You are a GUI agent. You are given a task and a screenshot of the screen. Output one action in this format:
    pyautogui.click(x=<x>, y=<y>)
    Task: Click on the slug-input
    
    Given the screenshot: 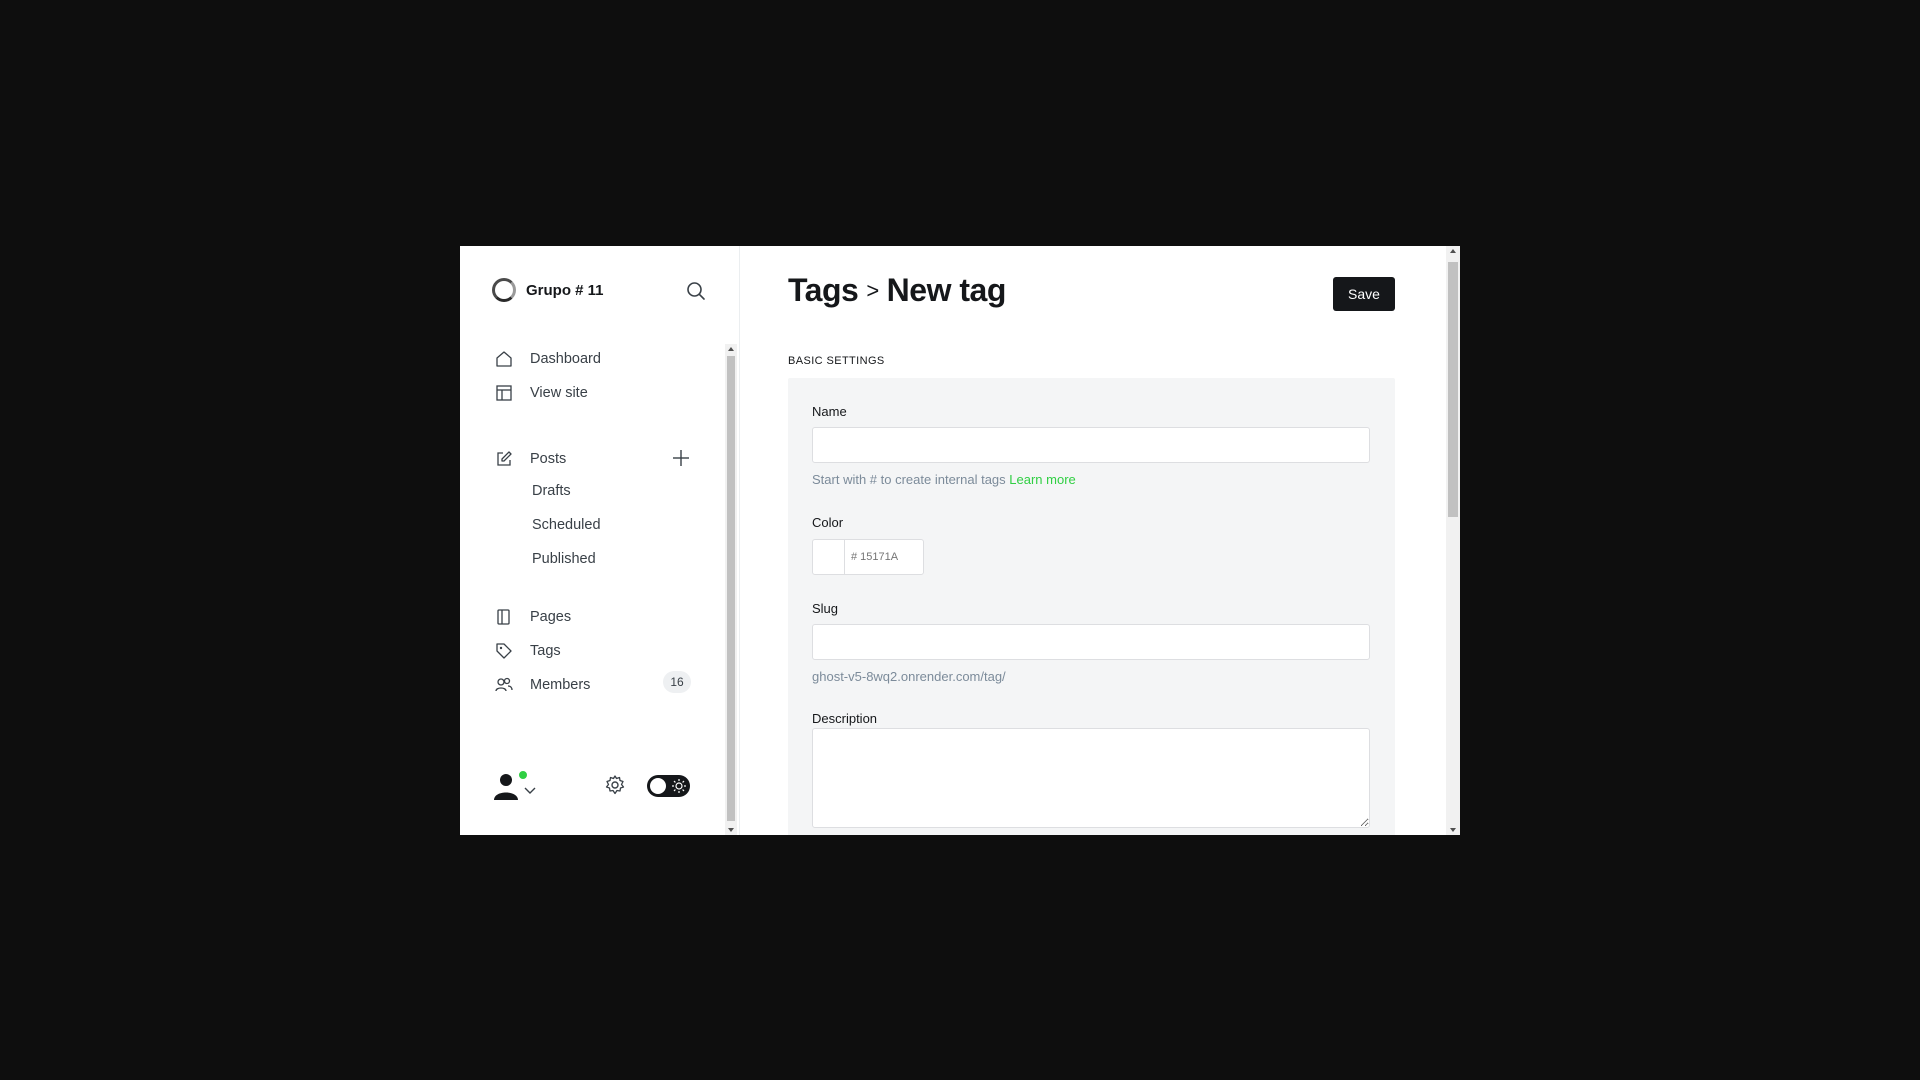 What is the action you would take?
    pyautogui.click(x=1091, y=642)
    